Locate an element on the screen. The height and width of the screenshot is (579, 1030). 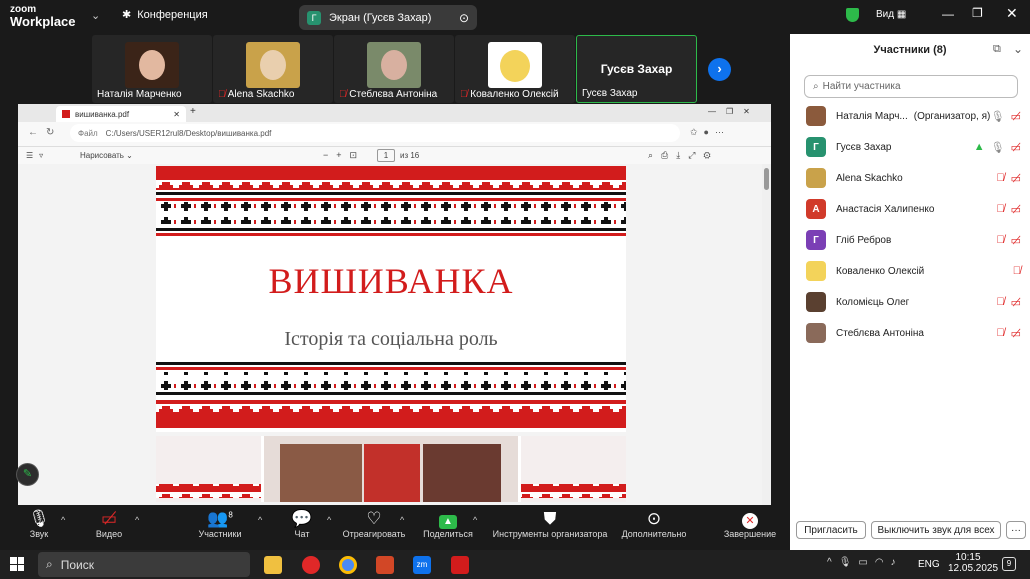
window-controls: —❐✕ is located at coordinates (734, 111).